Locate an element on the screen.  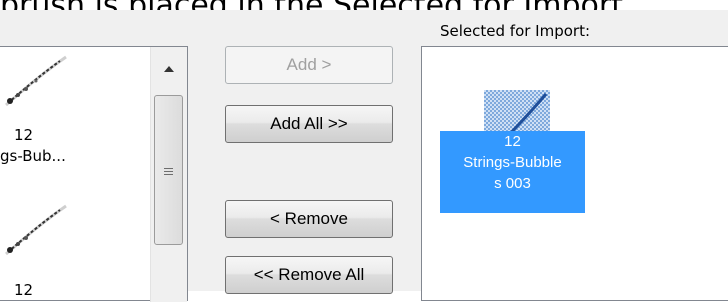
triangle-up-icon is located at coordinates (169, 69).